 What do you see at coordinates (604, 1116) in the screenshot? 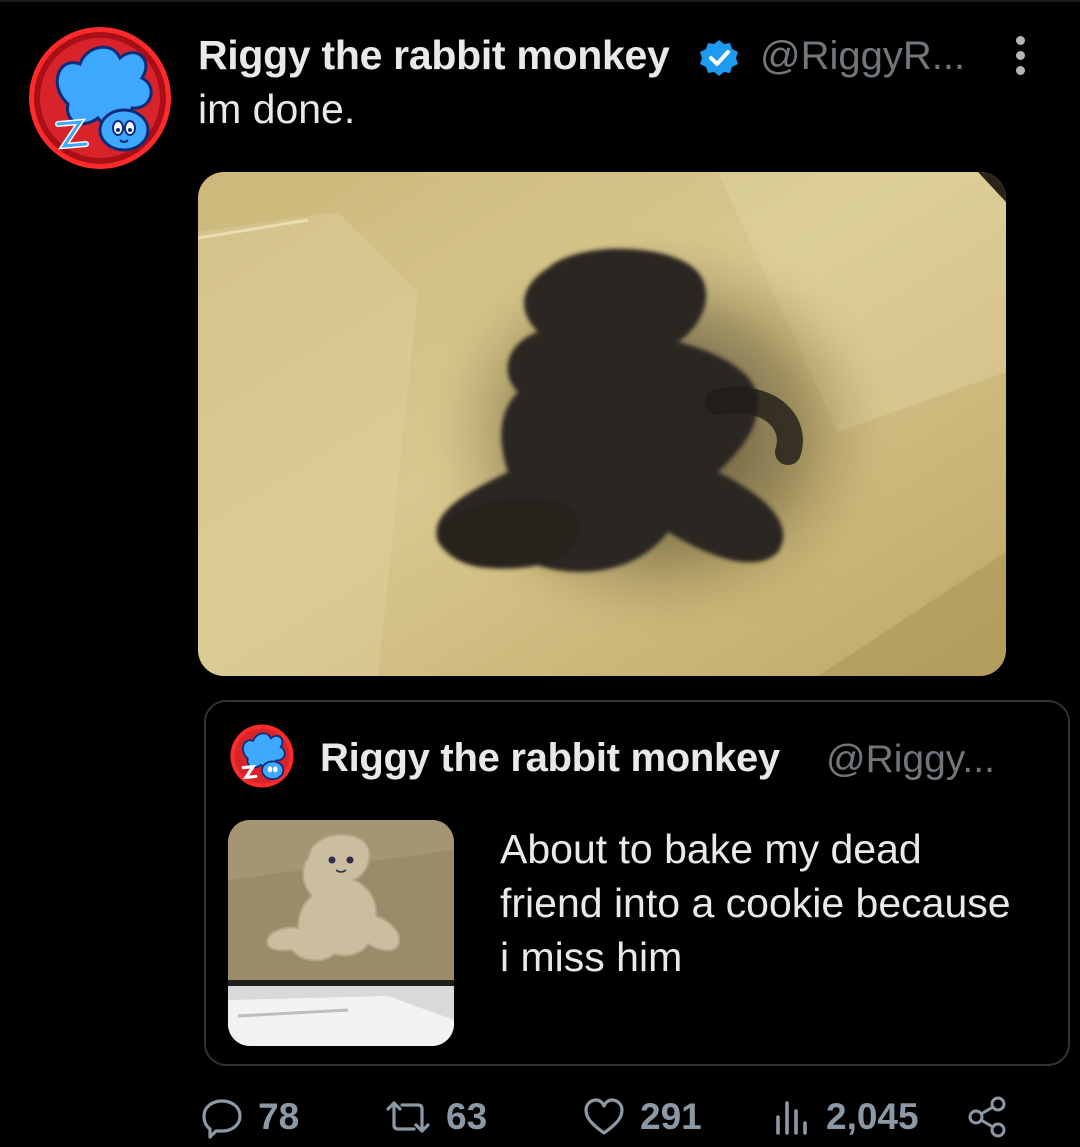
I see `like-icon` at bounding box center [604, 1116].